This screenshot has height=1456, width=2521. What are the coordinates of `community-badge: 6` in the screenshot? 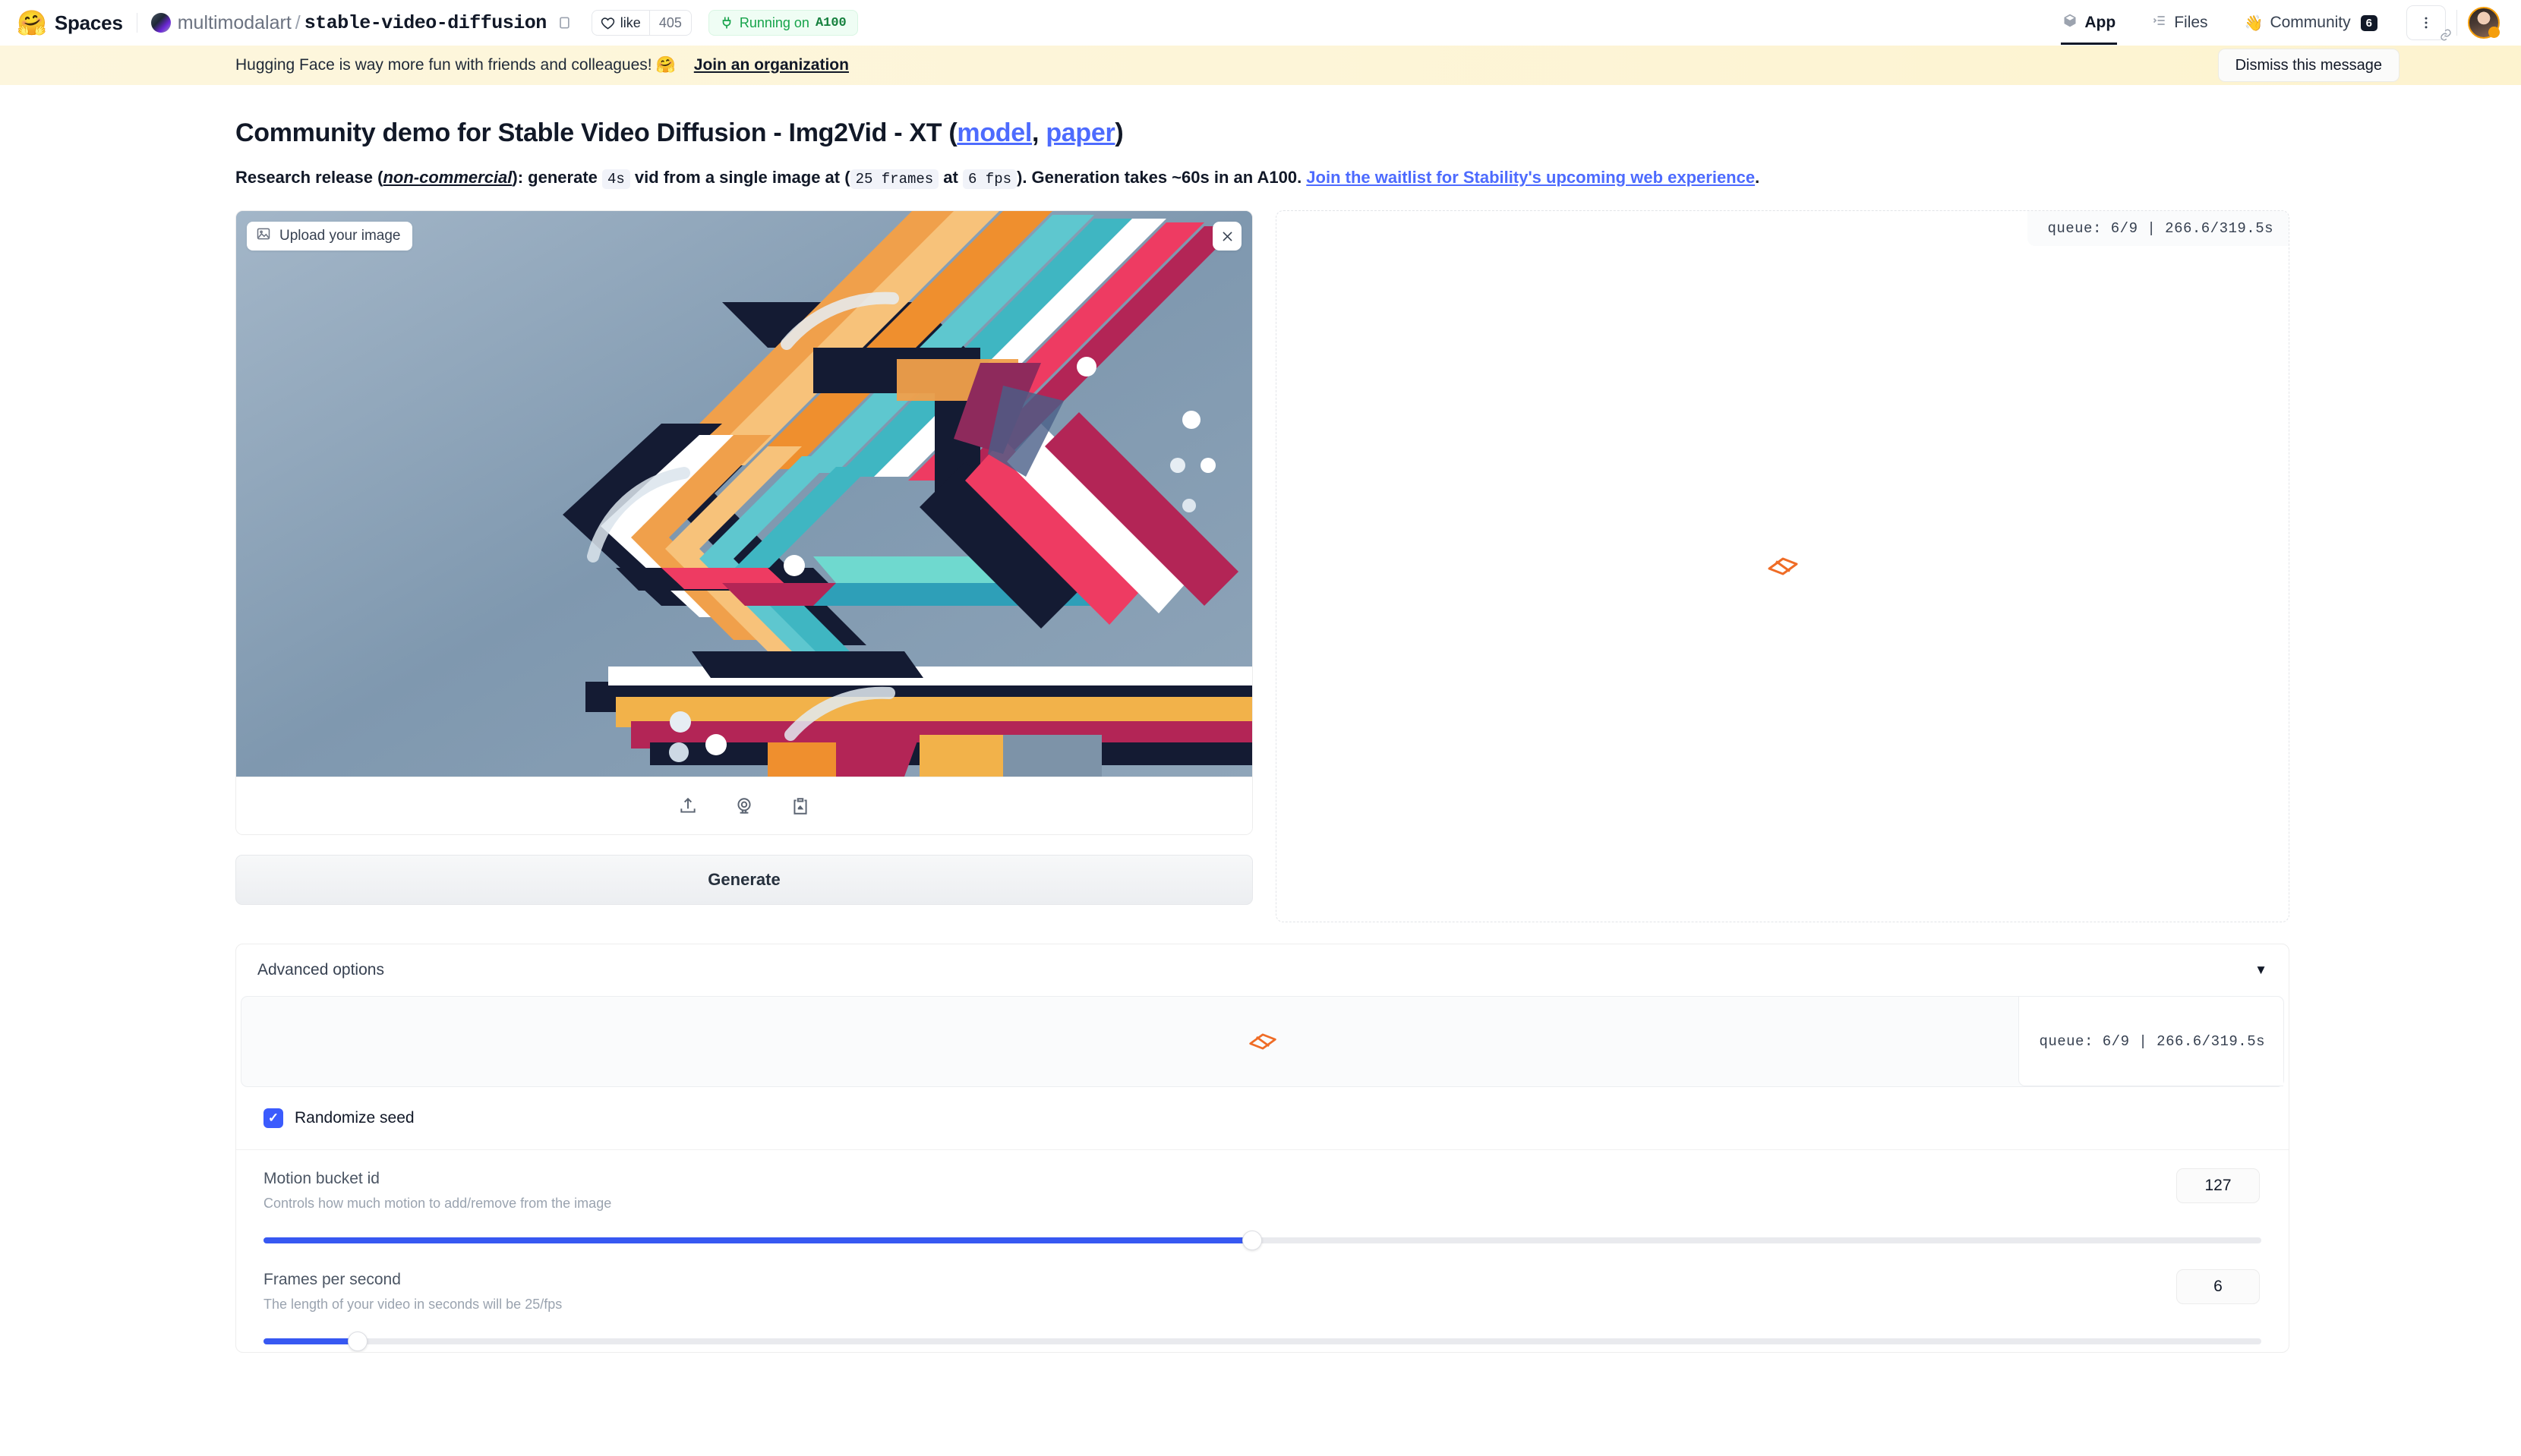 It's located at (2368, 22).